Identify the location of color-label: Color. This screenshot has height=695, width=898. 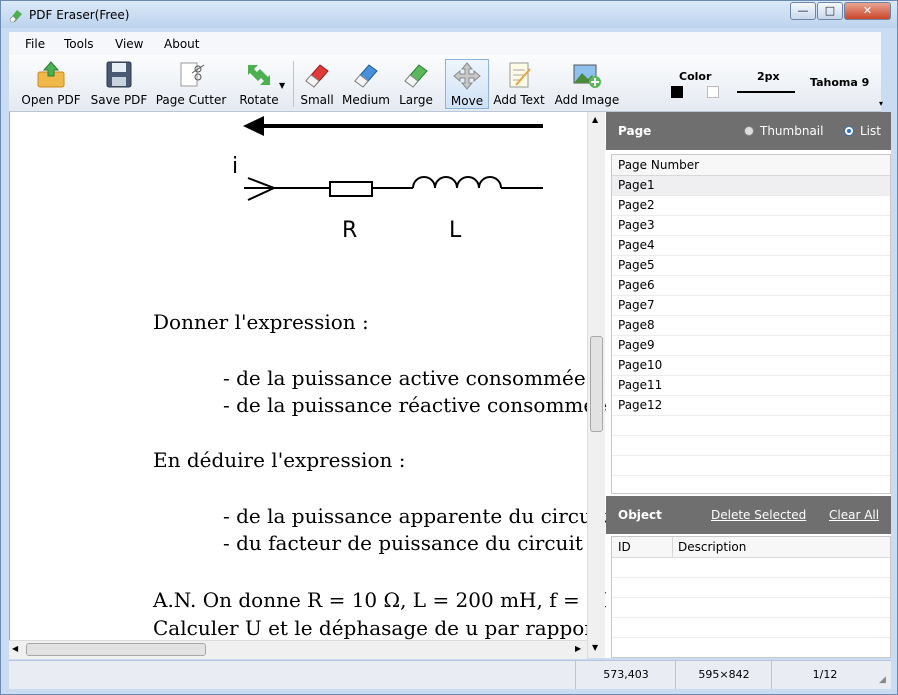
(695, 76).